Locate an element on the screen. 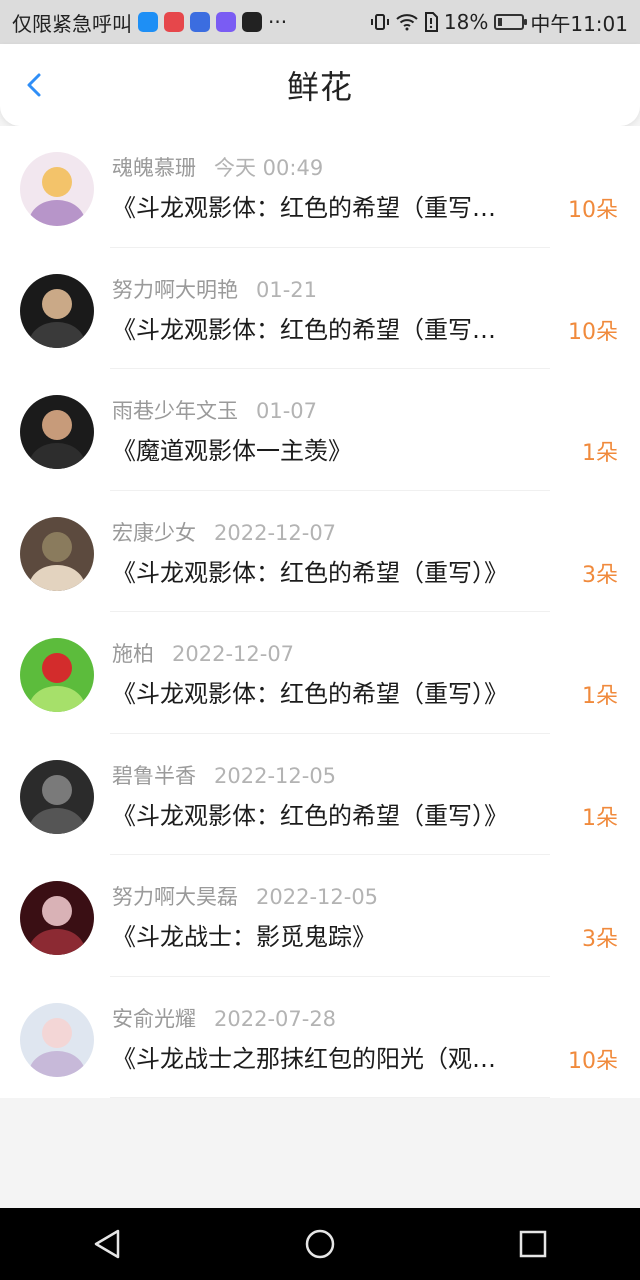  vibrate-icon is located at coordinates (379, 22).